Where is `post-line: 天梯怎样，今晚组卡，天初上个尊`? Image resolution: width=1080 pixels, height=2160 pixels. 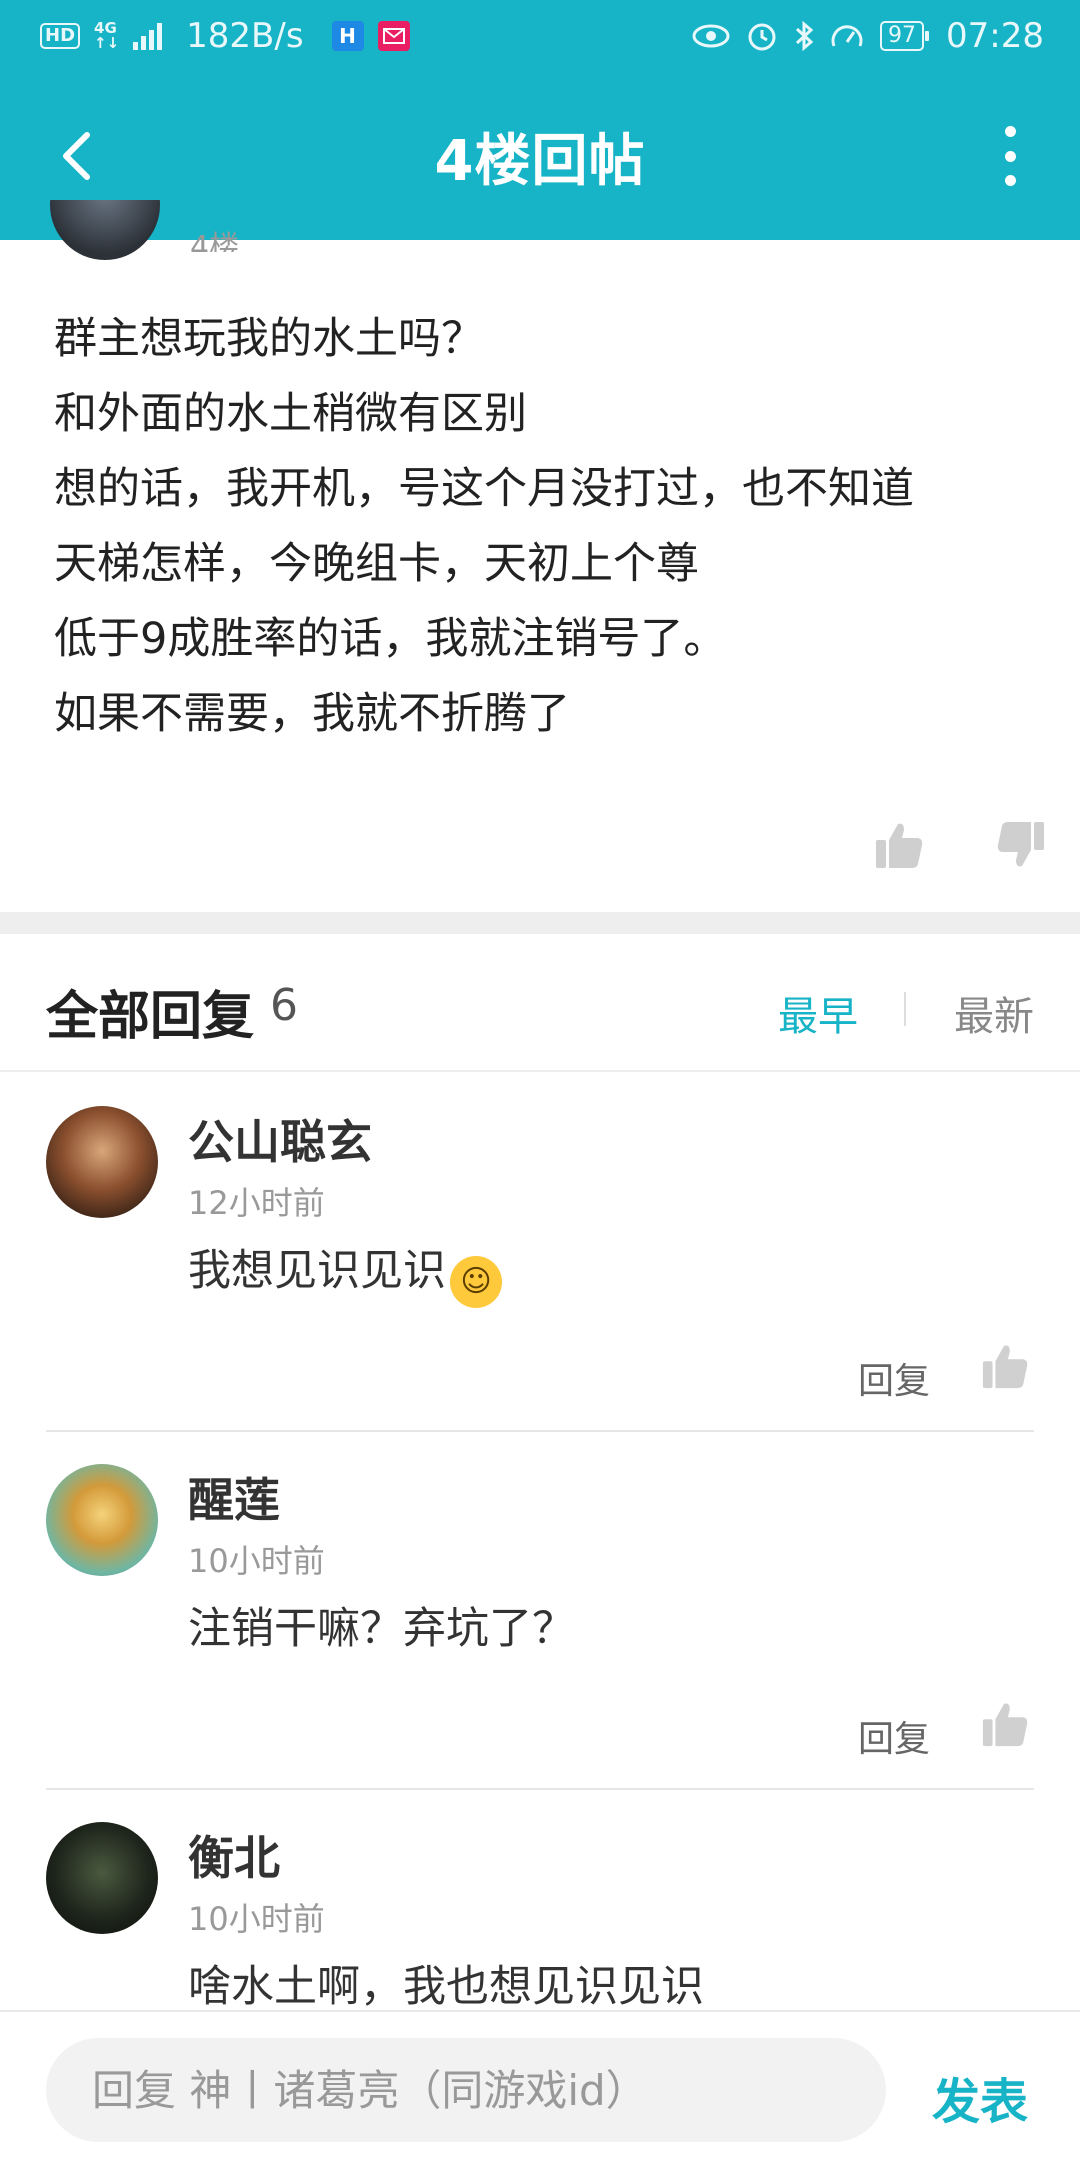
post-line: 天梯怎样，今晚组卡，天初上个尊 is located at coordinates (376, 564).